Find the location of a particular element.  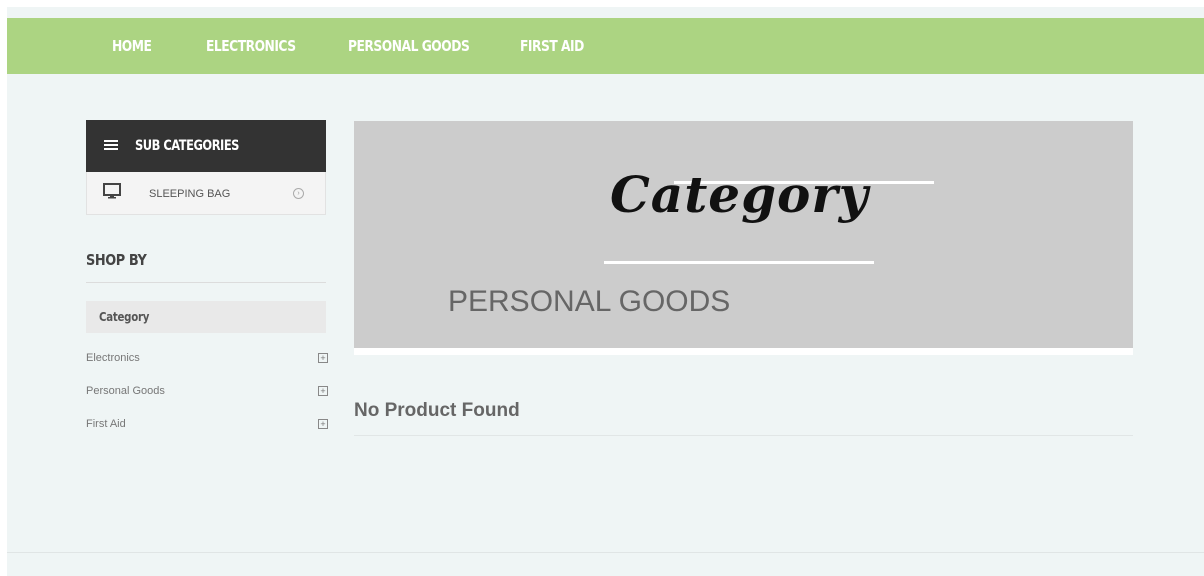

filter-item-first-aid: First Aid + is located at coordinates (207, 424).